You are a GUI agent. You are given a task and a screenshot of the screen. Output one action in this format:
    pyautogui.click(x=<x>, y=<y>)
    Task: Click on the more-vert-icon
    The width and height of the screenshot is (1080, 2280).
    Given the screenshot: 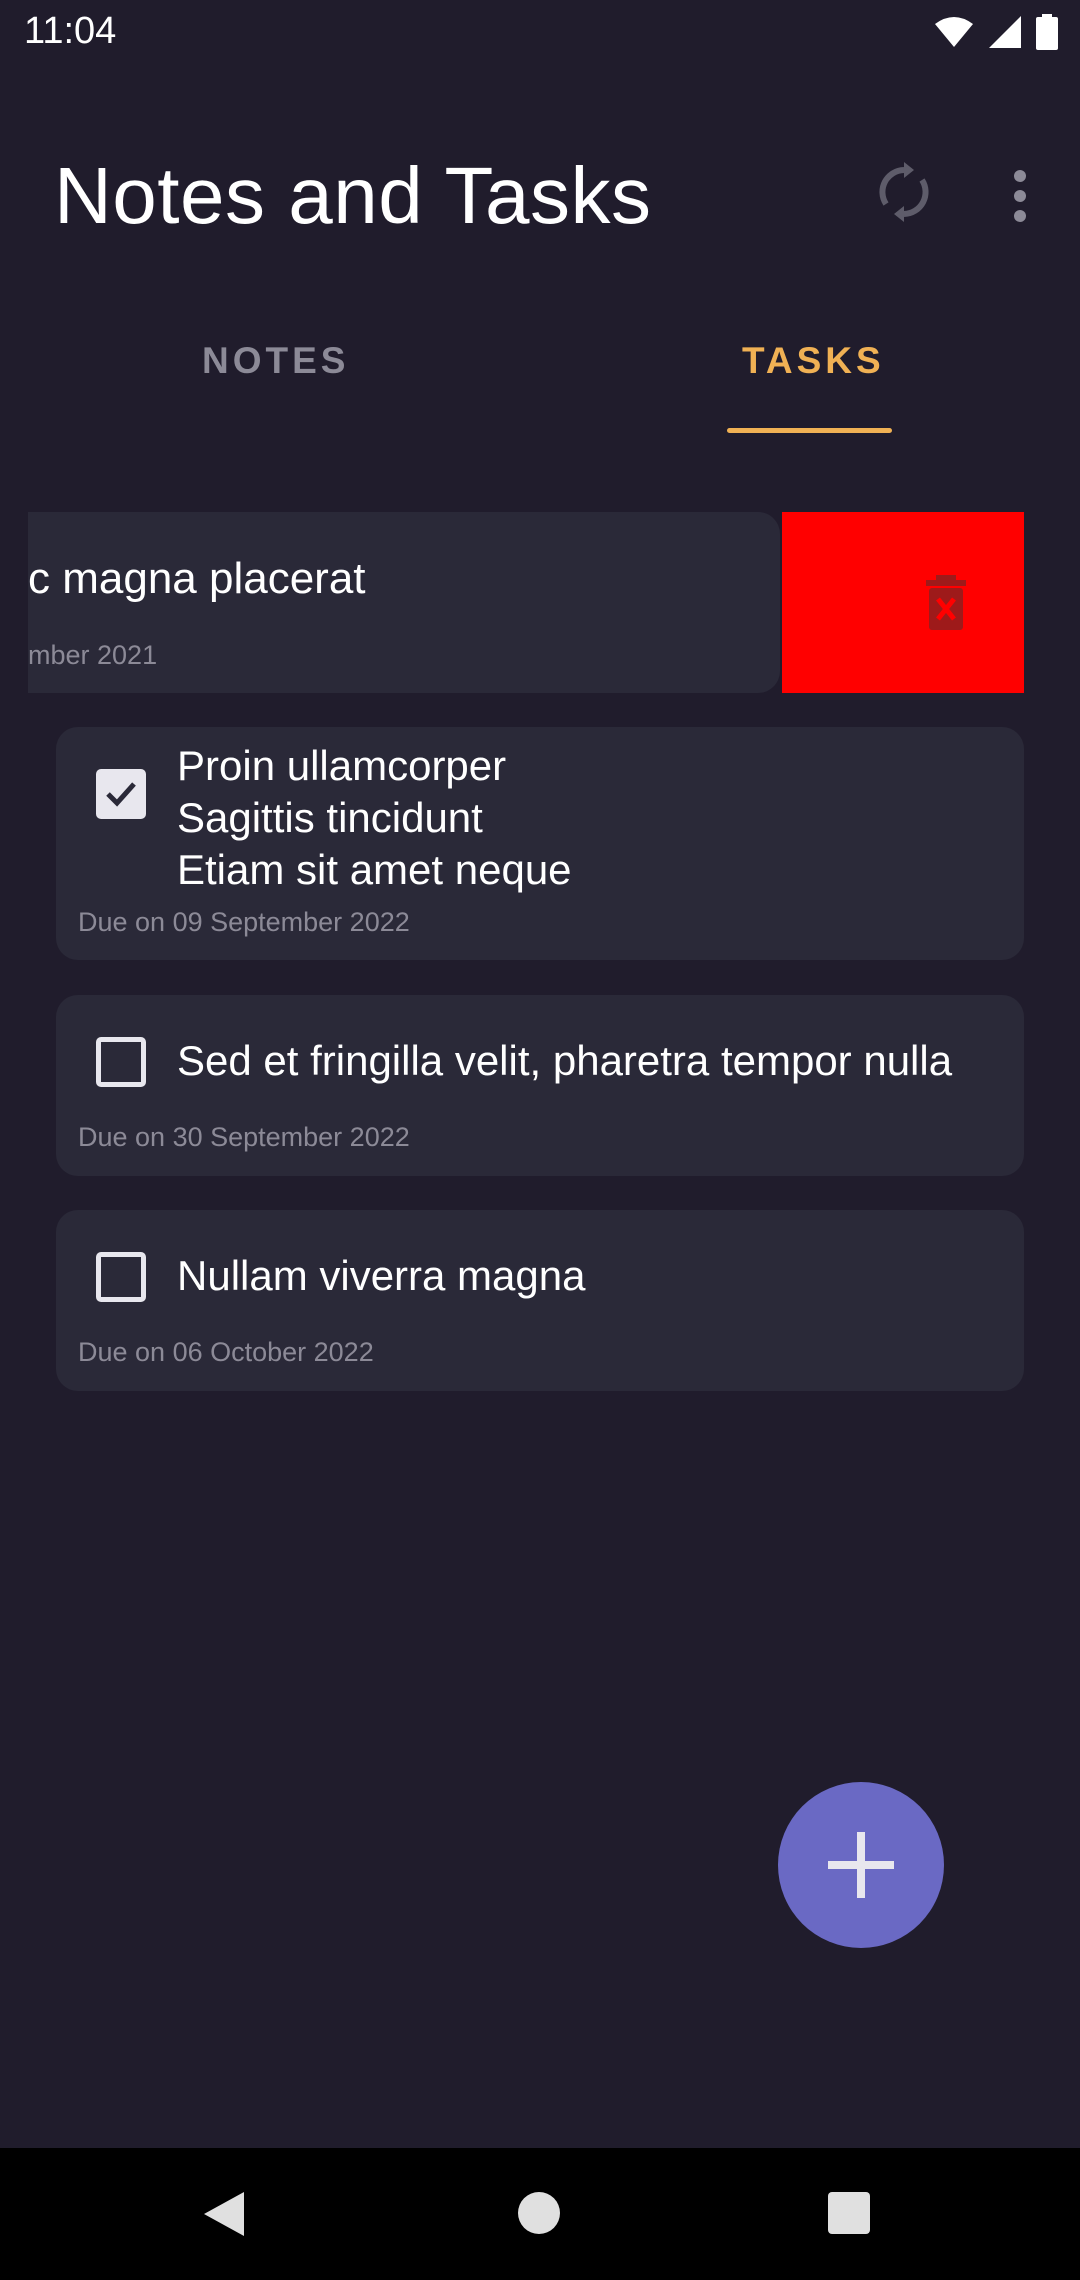 What is the action you would take?
    pyautogui.click(x=1020, y=196)
    